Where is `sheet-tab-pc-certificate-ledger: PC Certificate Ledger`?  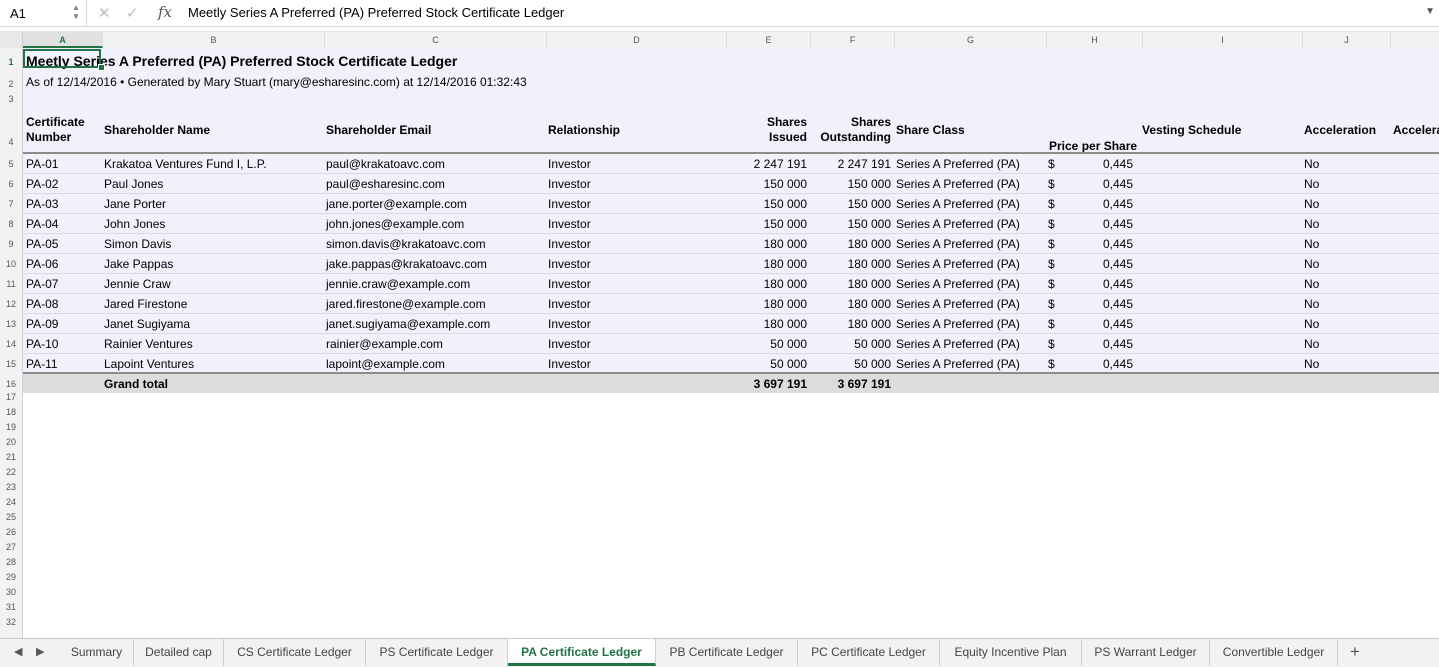
sheet-tab-pc-certificate-ledger: PC Certificate Ledger is located at coordinates (869, 652).